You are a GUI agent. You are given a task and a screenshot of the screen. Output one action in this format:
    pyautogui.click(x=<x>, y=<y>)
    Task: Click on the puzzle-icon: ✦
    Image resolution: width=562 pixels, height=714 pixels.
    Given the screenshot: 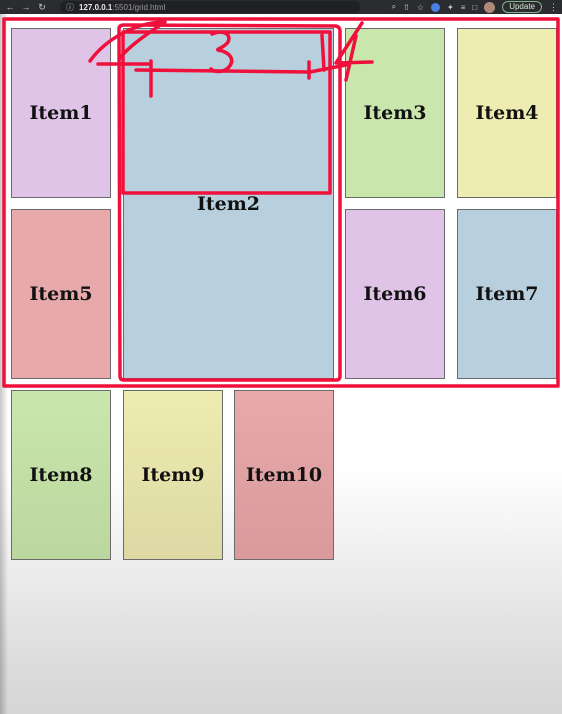 What is the action you would take?
    pyautogui.click(x=450, y=7)
    